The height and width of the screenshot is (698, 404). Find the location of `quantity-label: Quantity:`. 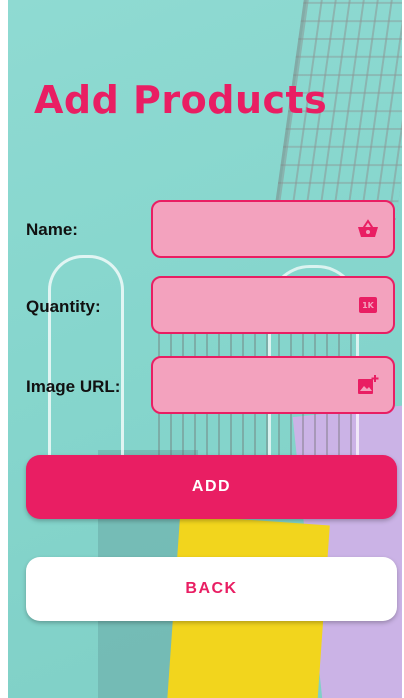

quantity-label: Quantity: is located at coordinates (63, 306).